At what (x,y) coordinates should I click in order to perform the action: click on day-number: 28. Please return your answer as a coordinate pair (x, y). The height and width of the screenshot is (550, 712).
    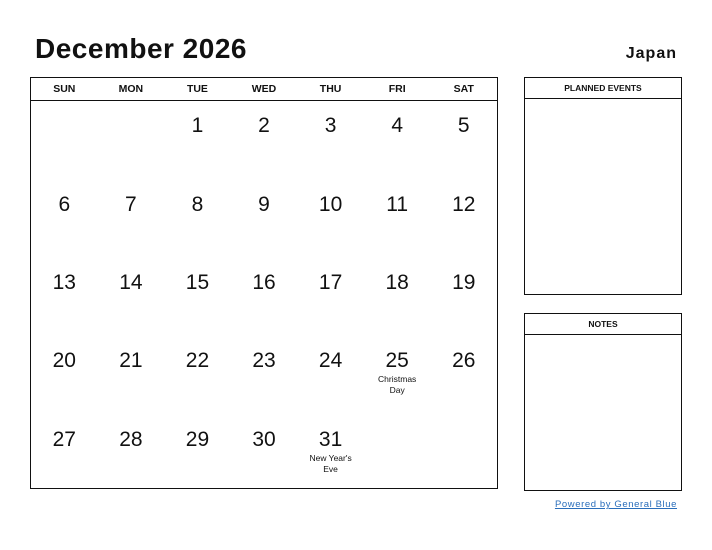
    Looking at the image, I should click on (131, 439).